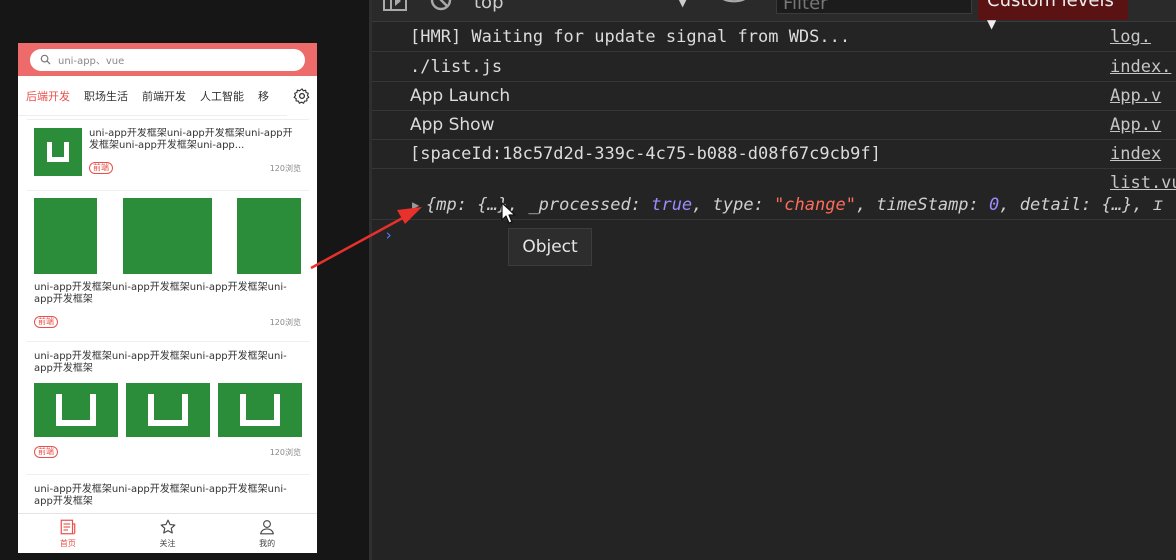 The height and width of the screenshot is (560, 1176). I want to click on star-icon, so click(167, 526).